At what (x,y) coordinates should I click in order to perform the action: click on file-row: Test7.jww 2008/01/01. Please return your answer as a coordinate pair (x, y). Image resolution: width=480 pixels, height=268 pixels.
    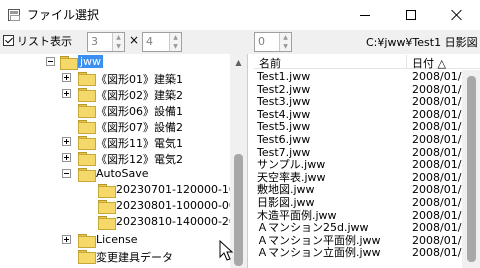
    Looking at the image, I should click on (367, 152).